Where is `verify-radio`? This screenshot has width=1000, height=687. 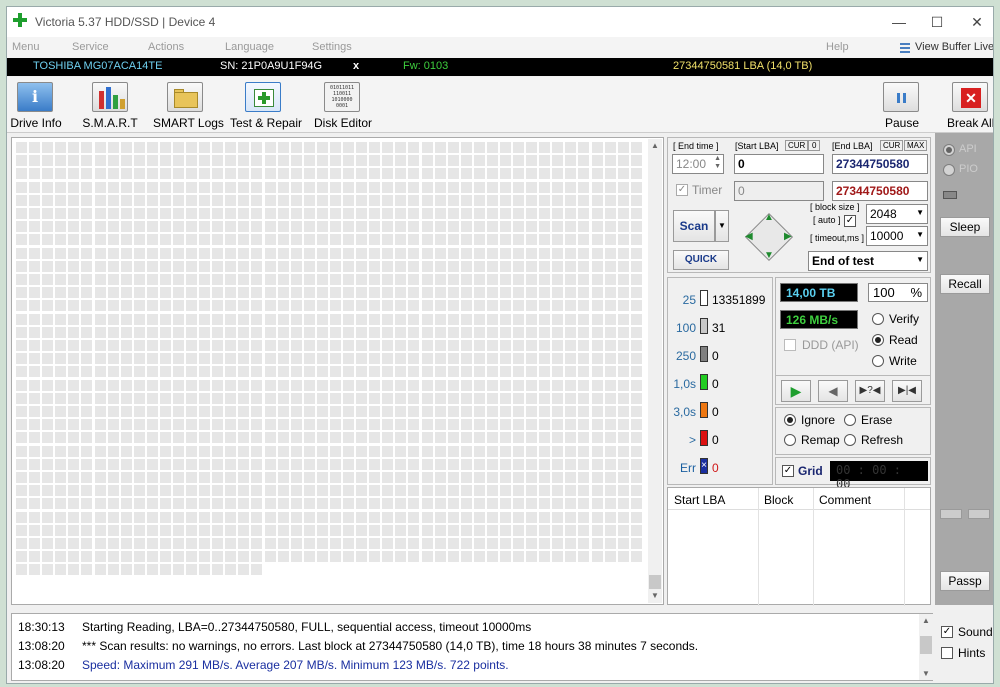
verify-radio is located at coordinates (878, 319).